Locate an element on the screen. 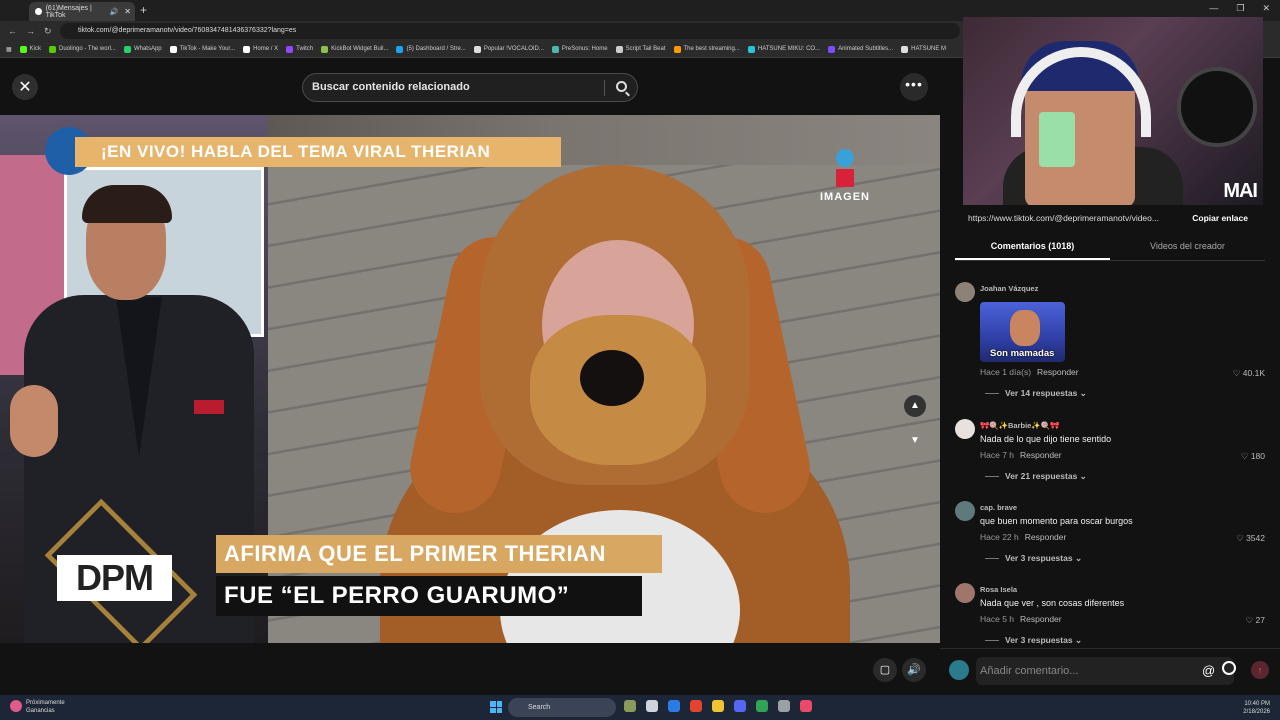 The image size is (1280, 720). mention-icon: @ is located at coordinates (1208, 670).